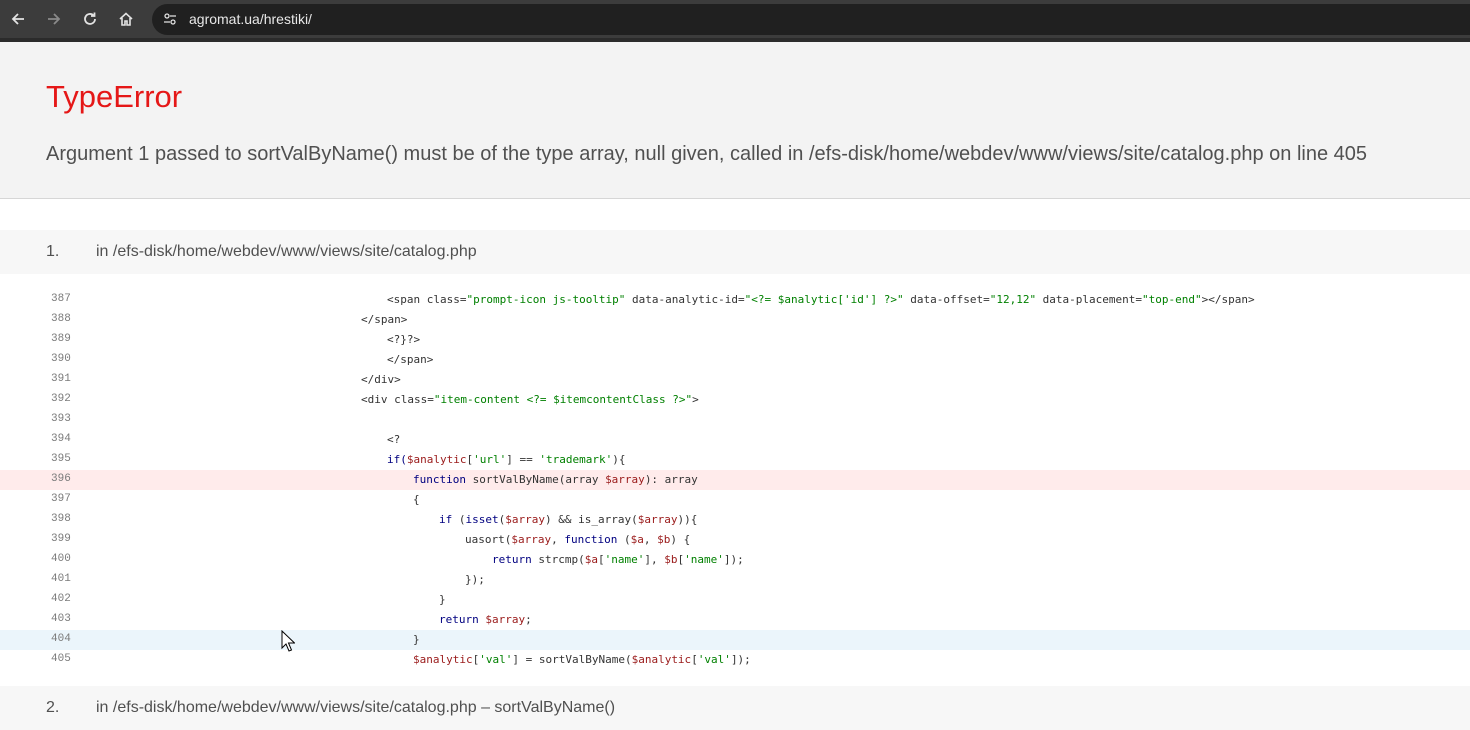 This screenshot has width=1470, height=730. I want to click on address-bar, so click(811, 19).